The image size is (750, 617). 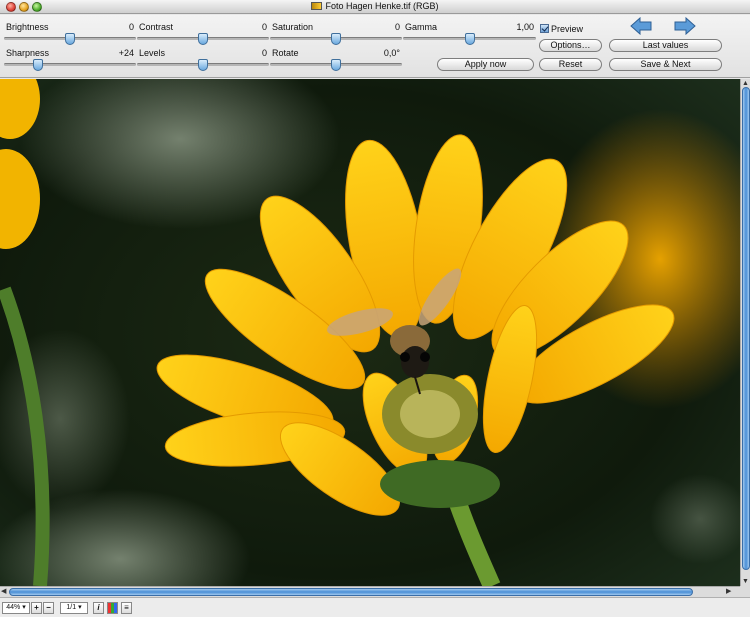 What do you see at coordinates (336, 32) in the screenshot?
I see `saturation-slider: Saturation 0` at bounding box center [336, 32].